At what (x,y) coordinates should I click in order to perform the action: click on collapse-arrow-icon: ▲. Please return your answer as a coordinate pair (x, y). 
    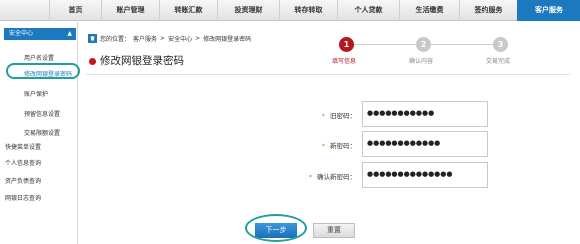
    Looking at the image, I should click on (69, 33).